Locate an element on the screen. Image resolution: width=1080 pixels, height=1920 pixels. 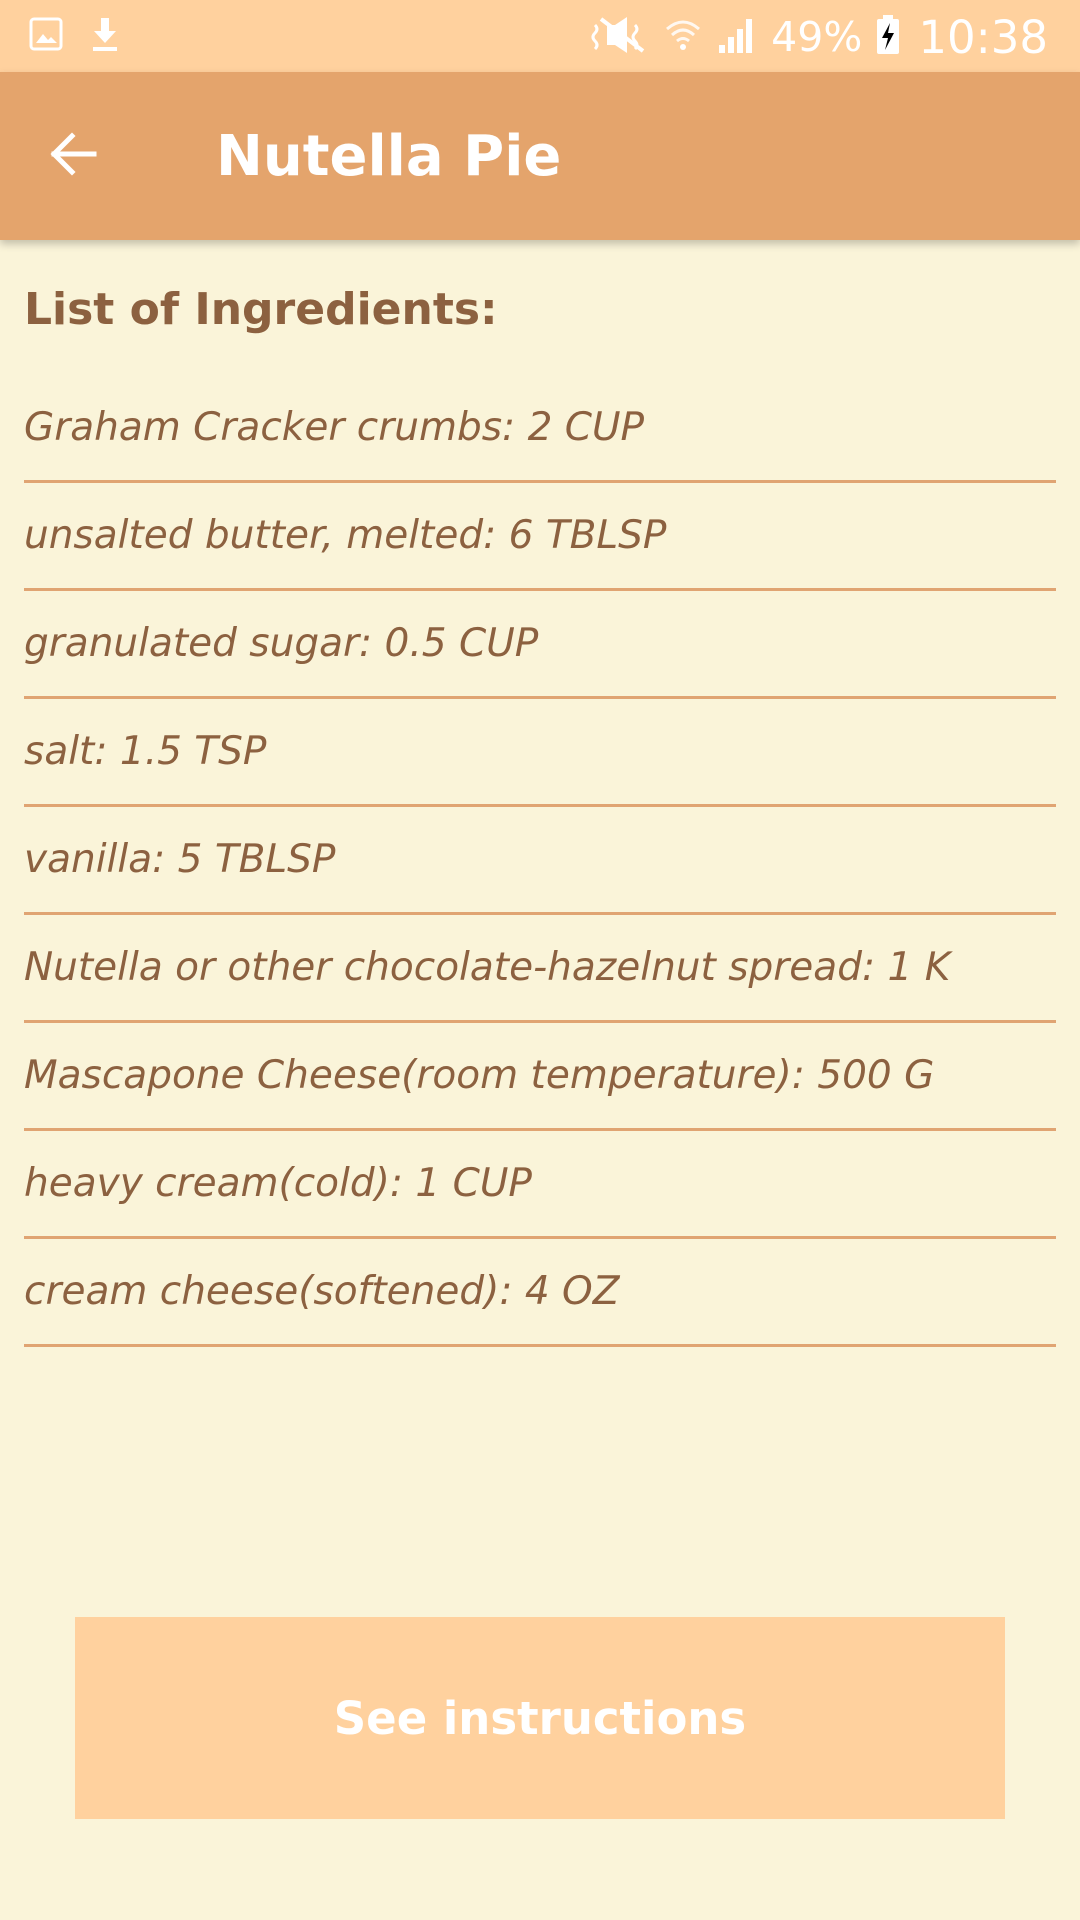
list-item: Graham Cracker crumbs: 2 CUP is located at coordinates (540, 429).